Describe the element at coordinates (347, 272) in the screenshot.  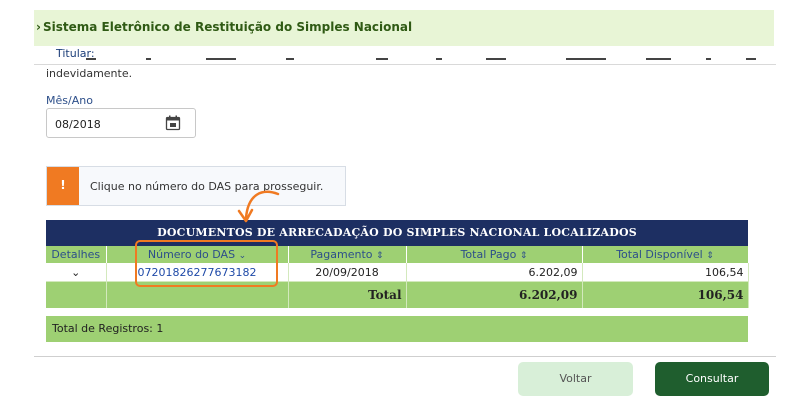
I see `pagamento-cell: 20/09/2018` at that location.